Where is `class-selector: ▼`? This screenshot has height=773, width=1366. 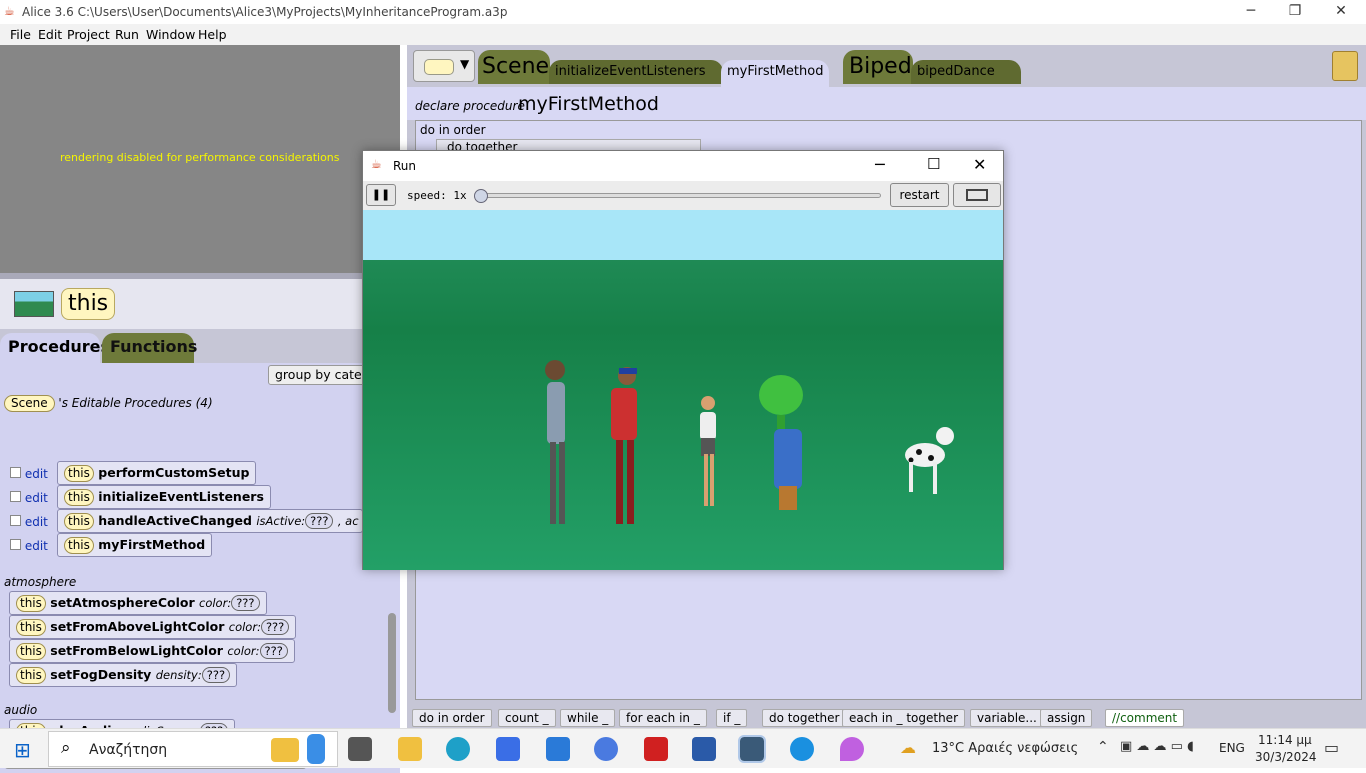
class-selector: ▼ is located at coordinates (444, 66).